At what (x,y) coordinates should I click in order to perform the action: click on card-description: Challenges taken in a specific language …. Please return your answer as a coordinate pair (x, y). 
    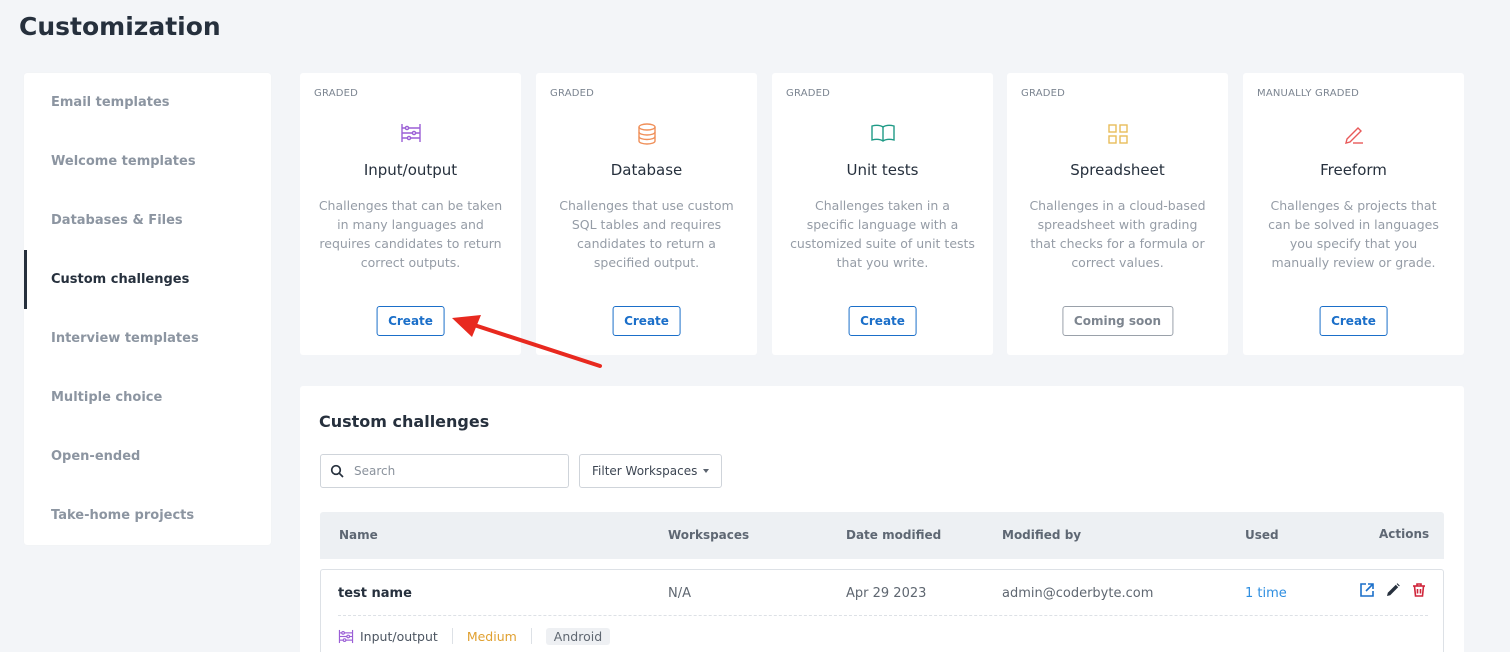
    Looking at the image, I should click on (882, 234).